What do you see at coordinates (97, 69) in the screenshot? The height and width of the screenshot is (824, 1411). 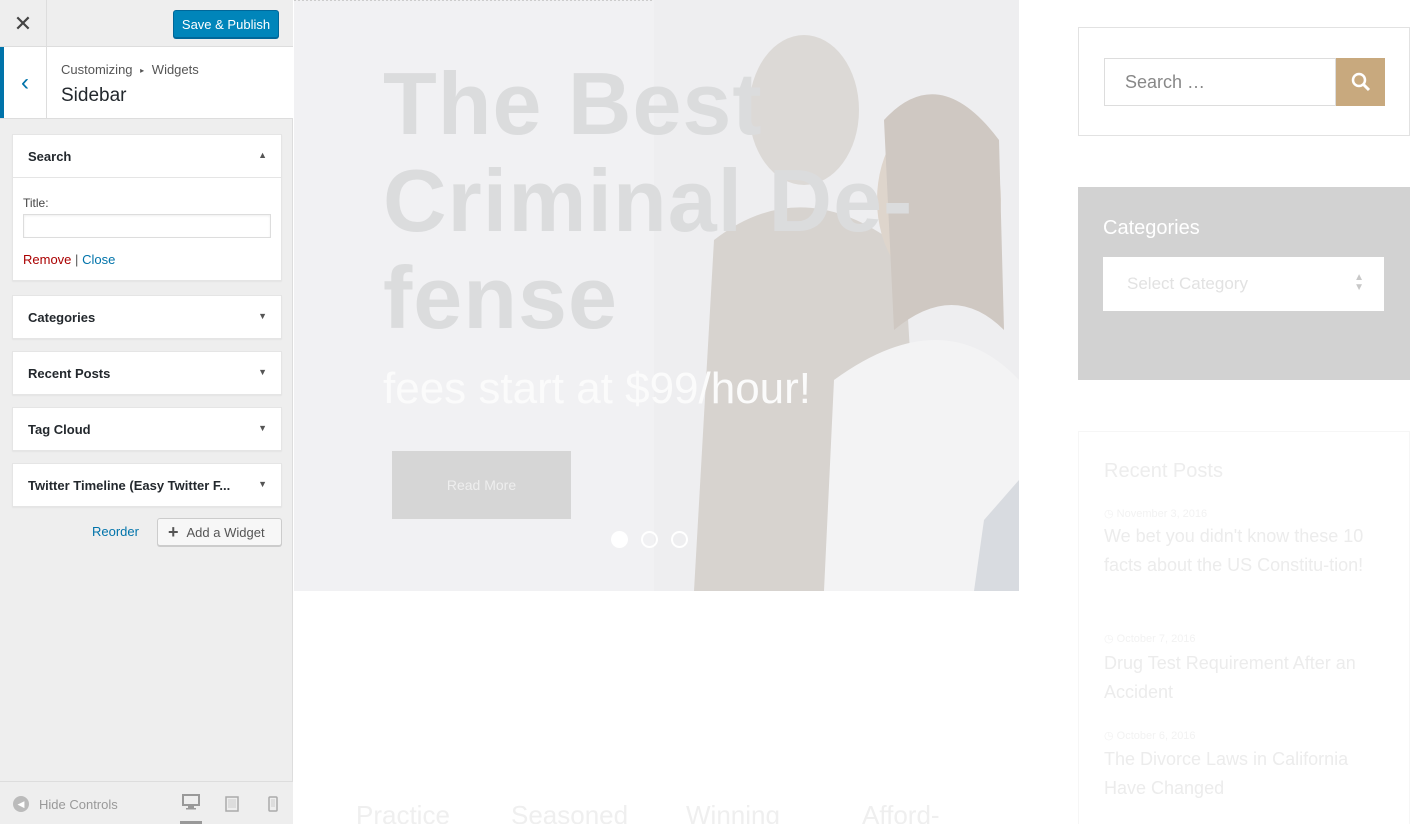 I see `breadcrumb-customizing: Customizing` at bounding box center [97, 69].